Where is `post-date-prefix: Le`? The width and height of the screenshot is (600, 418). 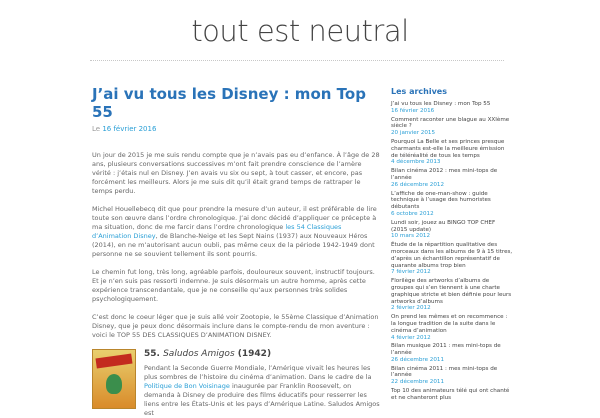
post-date-prefix: Le is located at coordinates (96, 129).